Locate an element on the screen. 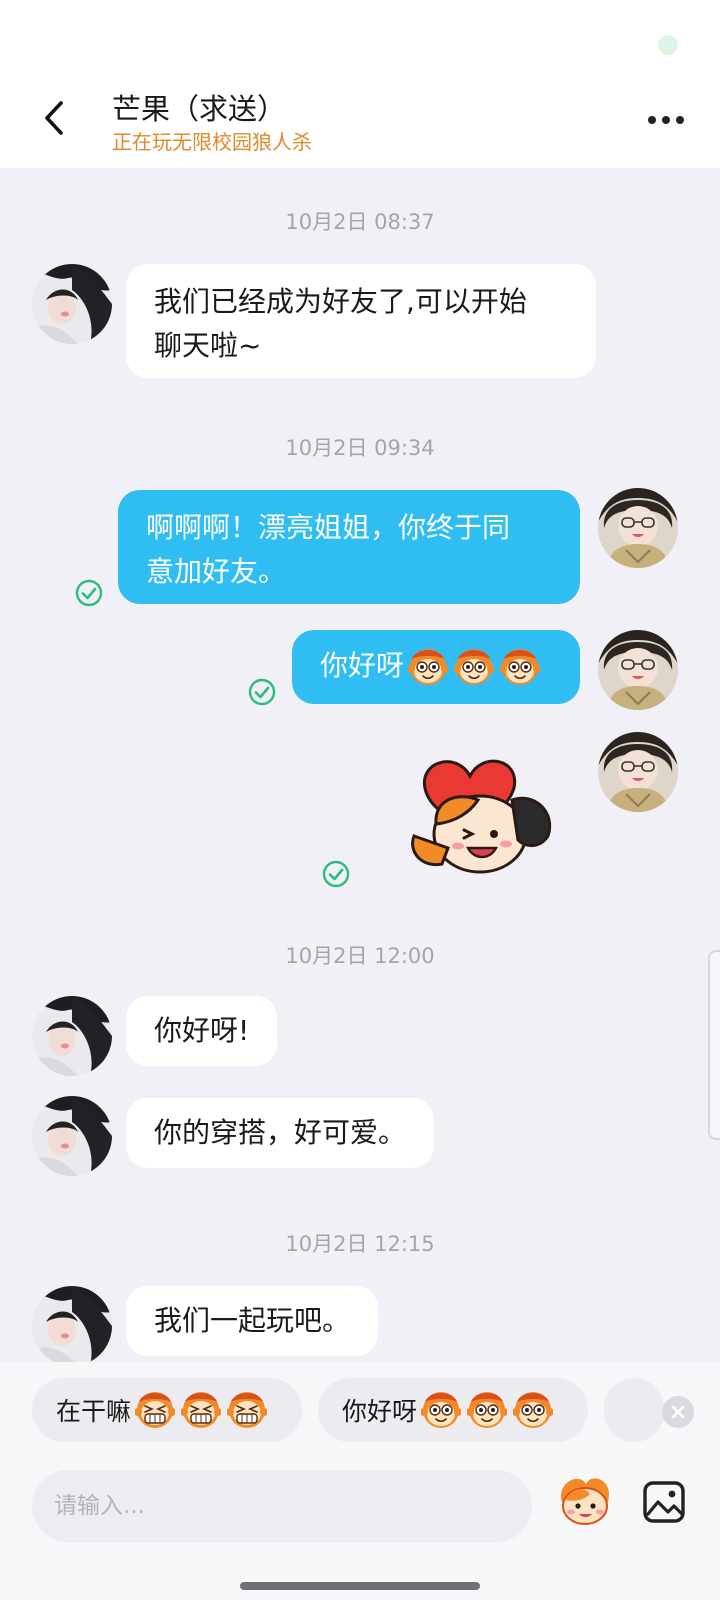 Image resolution: width=720 pixels, height=1600 pixels. message-text: 我们一起玩吧。 is located at coordinates (252, 1320).